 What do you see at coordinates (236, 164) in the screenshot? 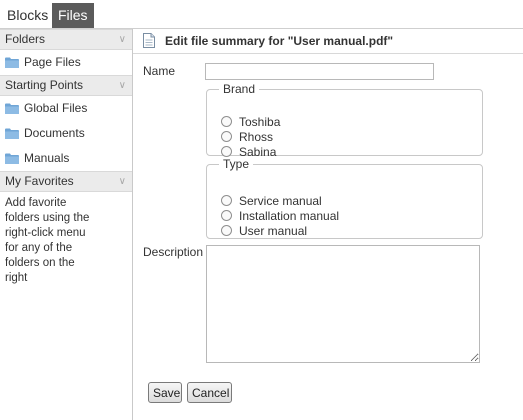
I see `type-legend: Type` at bounding box center [236, 164].